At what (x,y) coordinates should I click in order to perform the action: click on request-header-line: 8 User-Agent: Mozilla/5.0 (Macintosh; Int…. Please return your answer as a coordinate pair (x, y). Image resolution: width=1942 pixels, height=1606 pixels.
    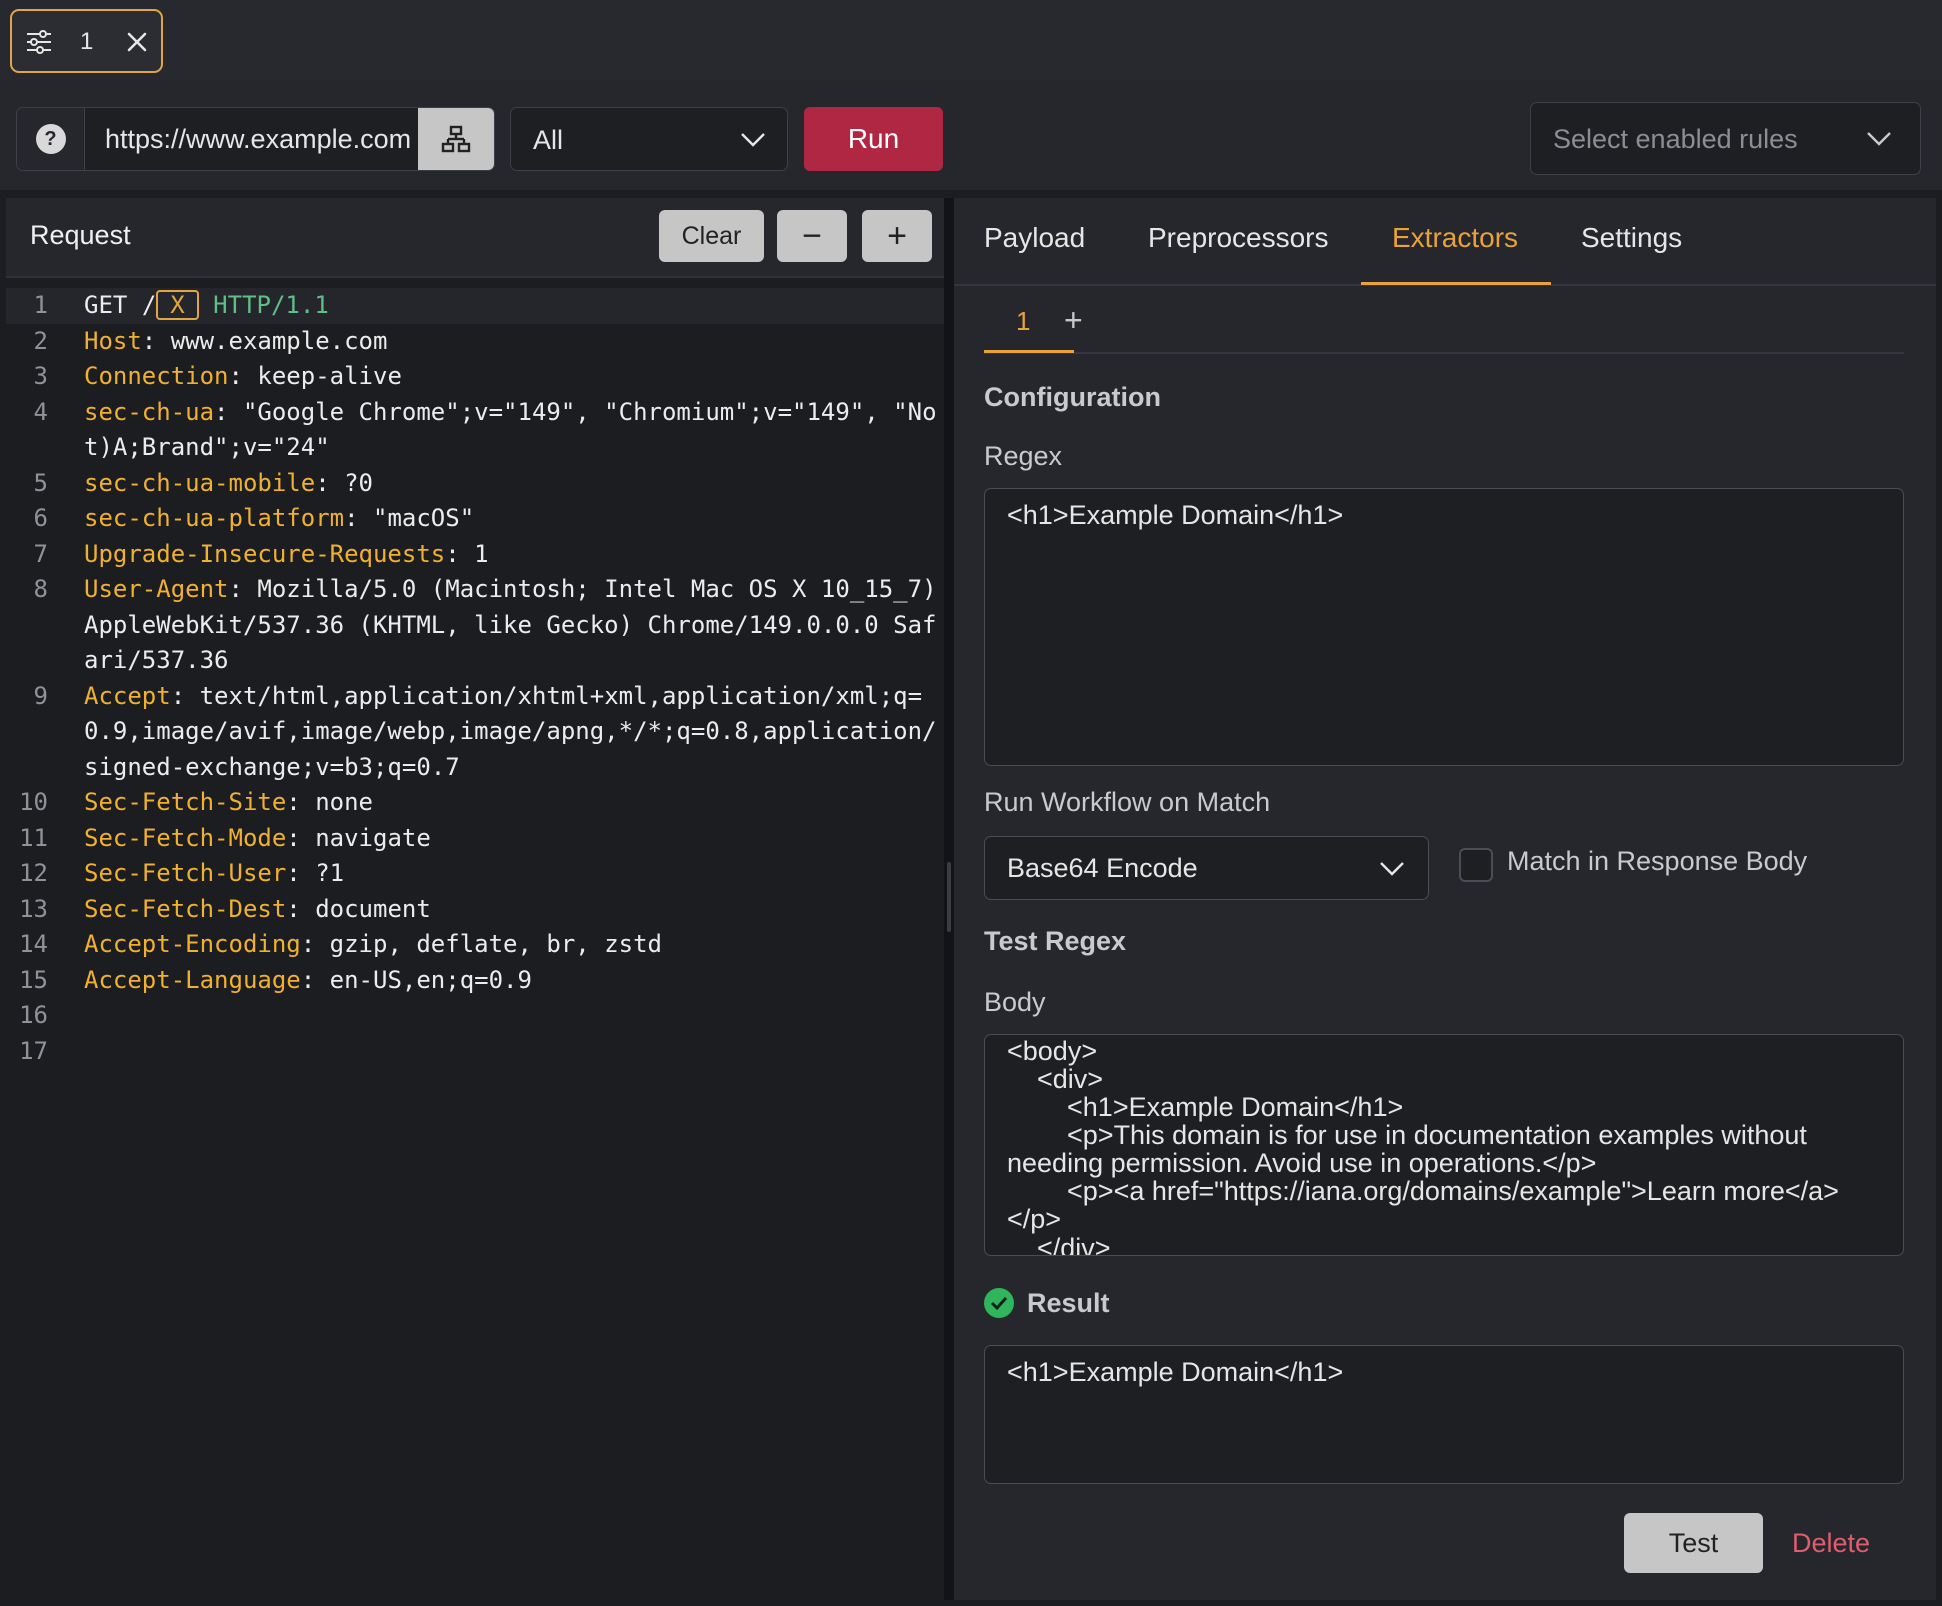
    Looking at the image, I should click on (475, 625).